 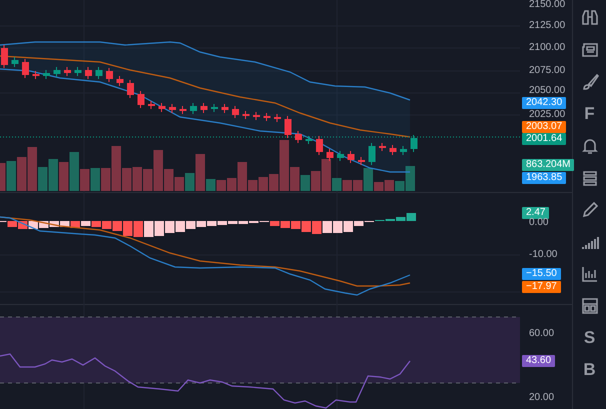 What do you see at coordinates (544, 103) in the screenshot?
I see `price-tag: 2042.30` at bounding box center [544, 103].